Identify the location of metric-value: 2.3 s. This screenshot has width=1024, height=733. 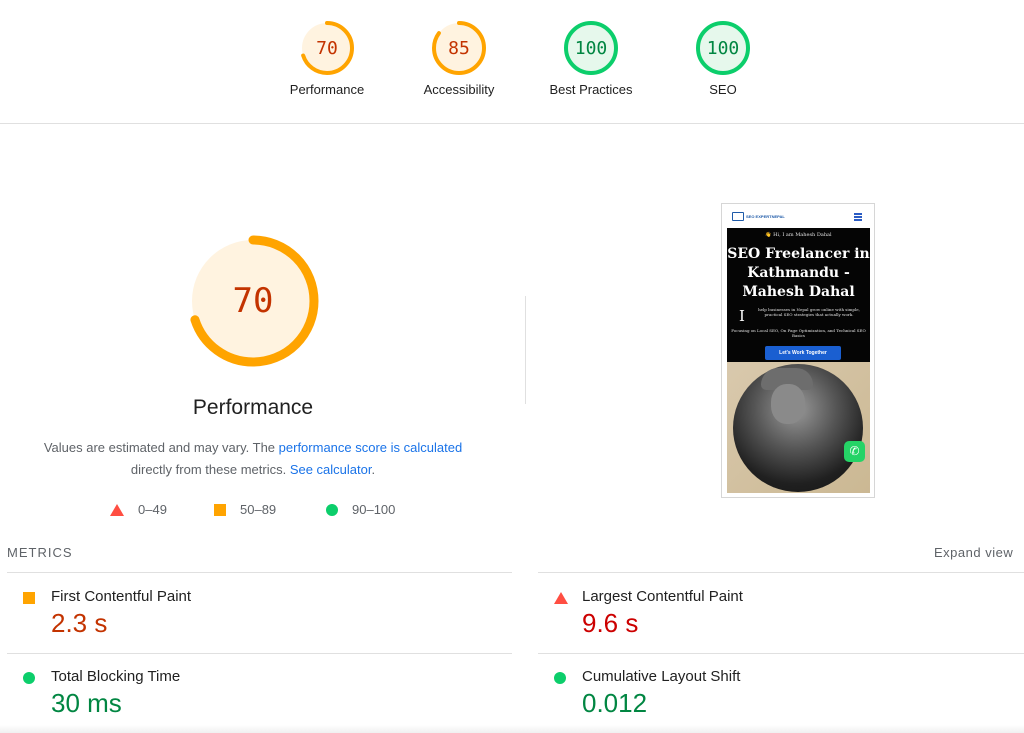
(79, 623).